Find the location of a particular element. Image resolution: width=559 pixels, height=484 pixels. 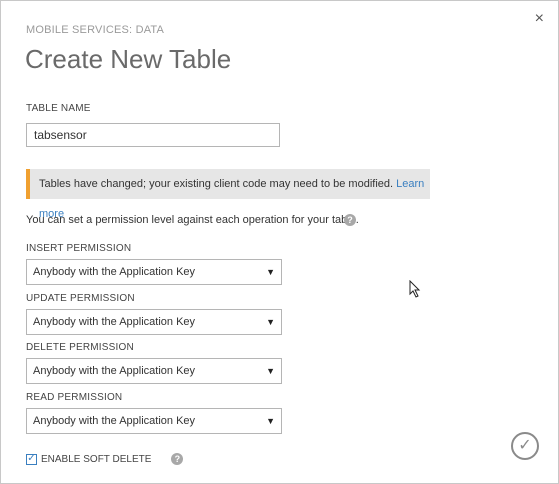

close-icon: × is located at coordinates (539, 19).